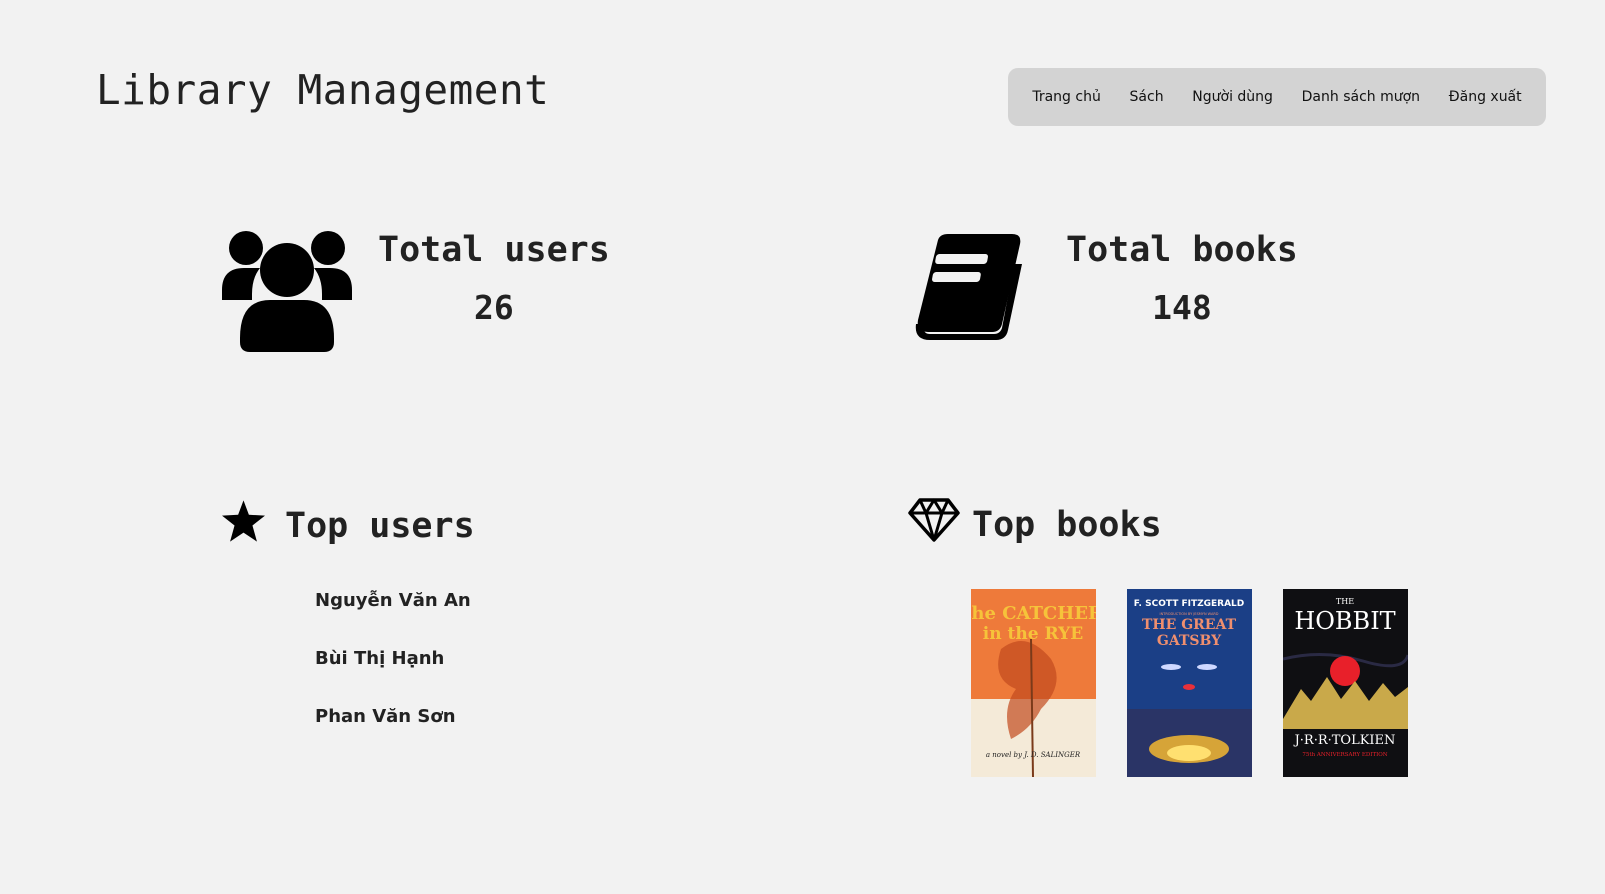 This screenshot has height=894, width=1605. What do you see at coordinates (934, 524) in the screenshot?
I see `diamond-icon` at bounding box center [934, 524].